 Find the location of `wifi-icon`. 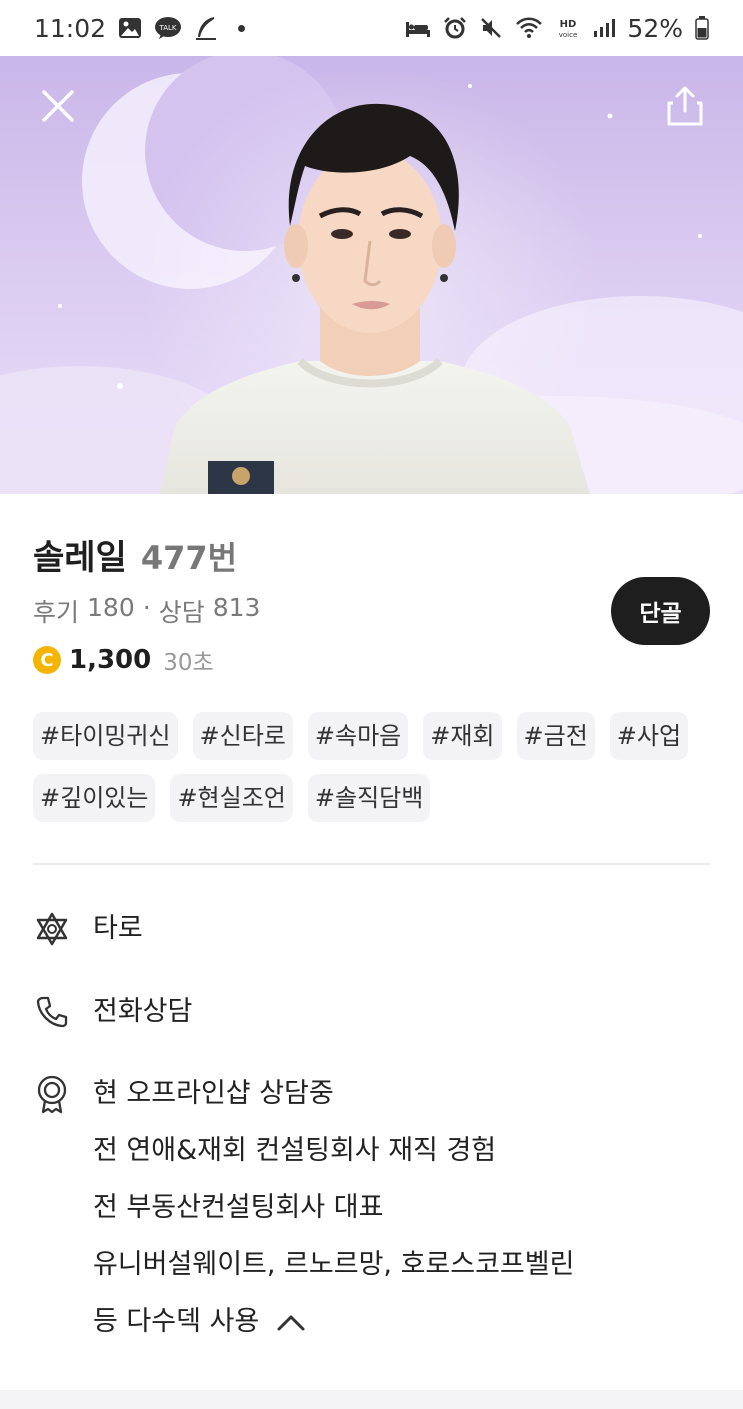

wifi-icon is located at coordinates (529, 28).